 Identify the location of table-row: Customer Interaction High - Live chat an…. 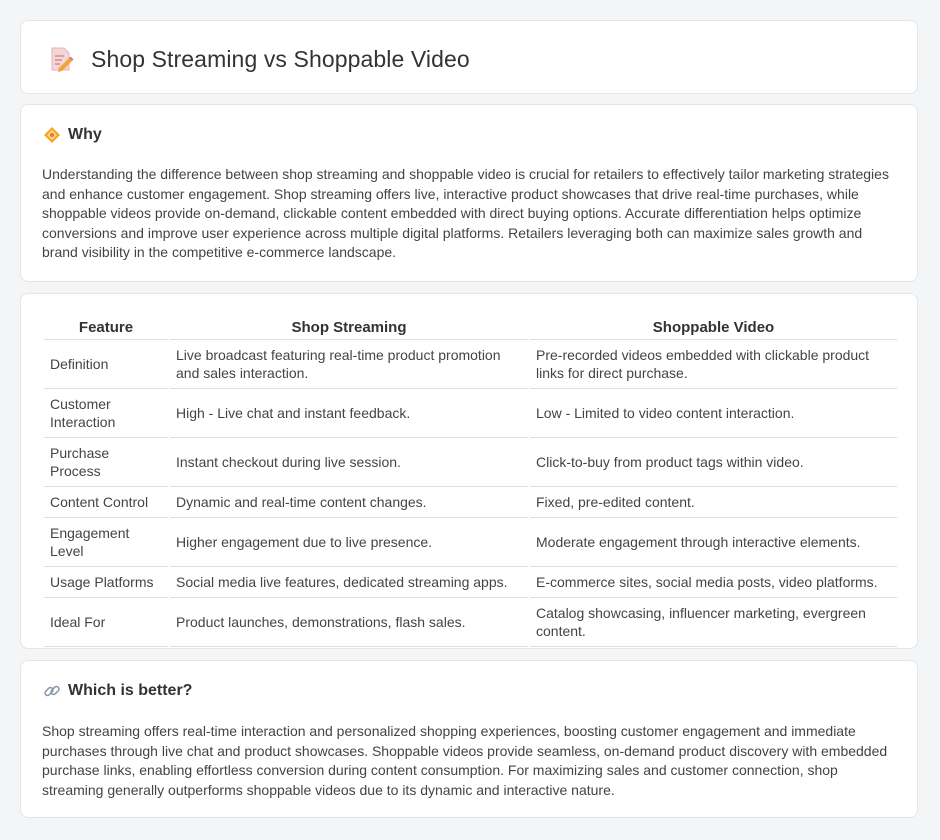
(470, 413).